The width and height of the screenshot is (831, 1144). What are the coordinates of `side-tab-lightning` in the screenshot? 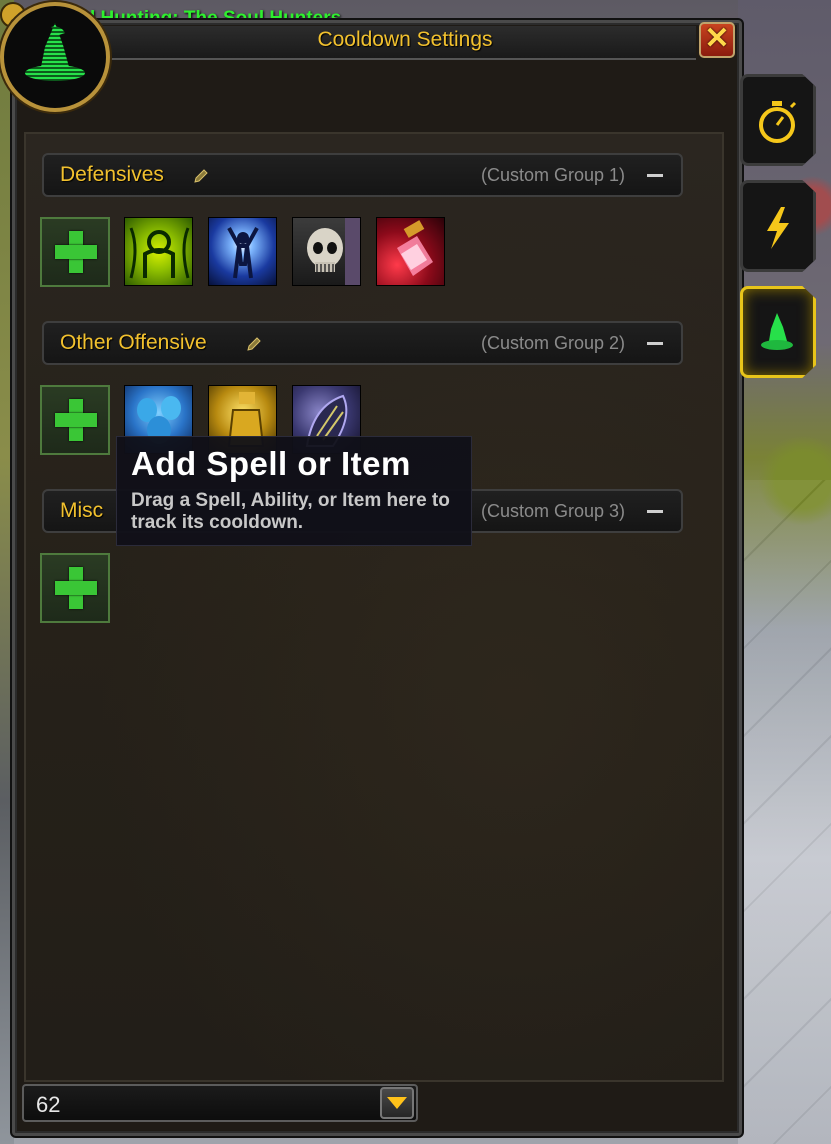 It's located at (778, 226).